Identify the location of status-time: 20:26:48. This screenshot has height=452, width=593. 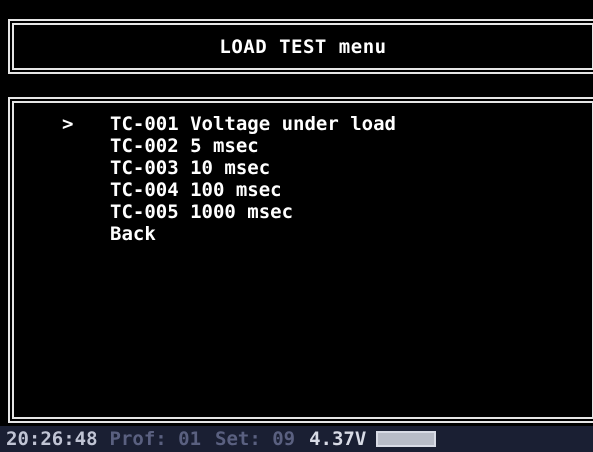
(52, 439).